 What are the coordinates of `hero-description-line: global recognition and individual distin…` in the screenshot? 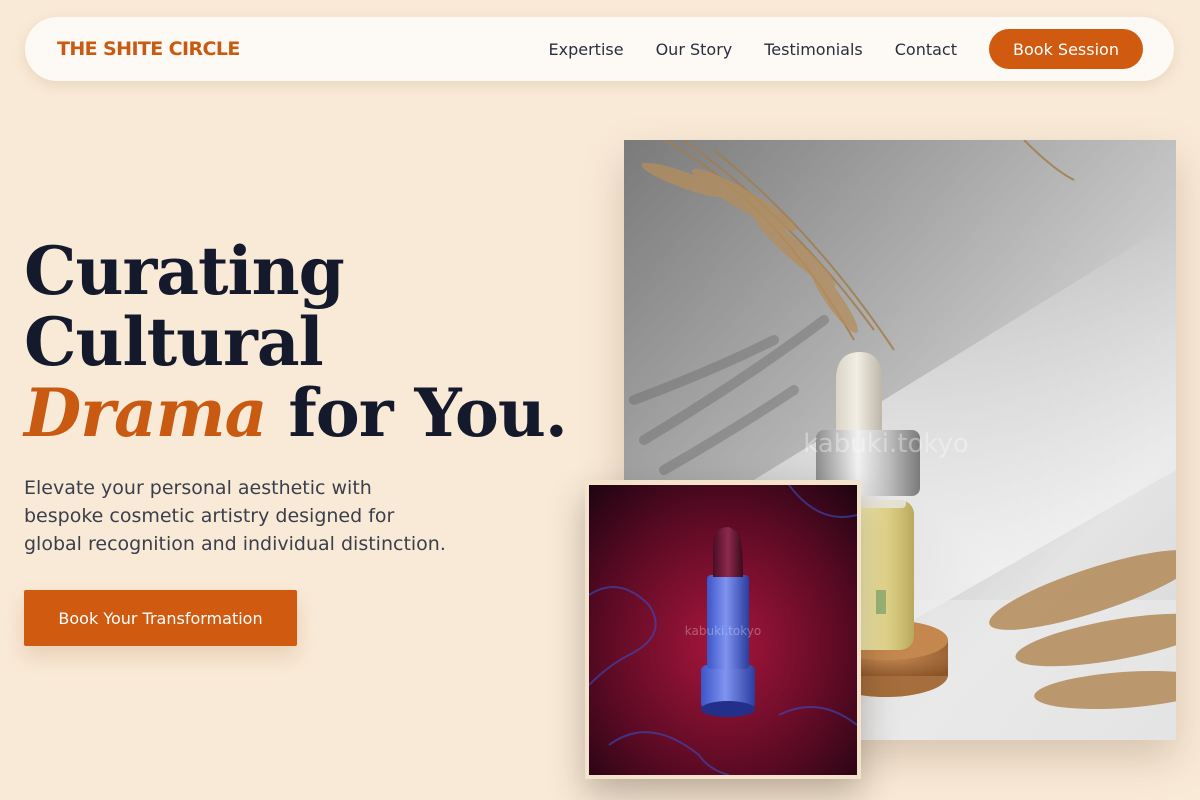 It's located at (235, 544).